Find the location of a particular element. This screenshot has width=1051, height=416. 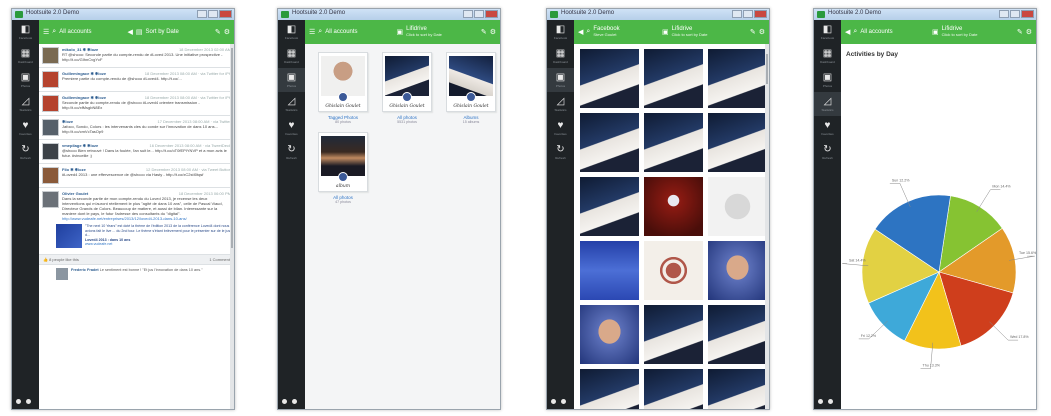

comment-author: Frederic Fradet is located at coordinates (85, 270).